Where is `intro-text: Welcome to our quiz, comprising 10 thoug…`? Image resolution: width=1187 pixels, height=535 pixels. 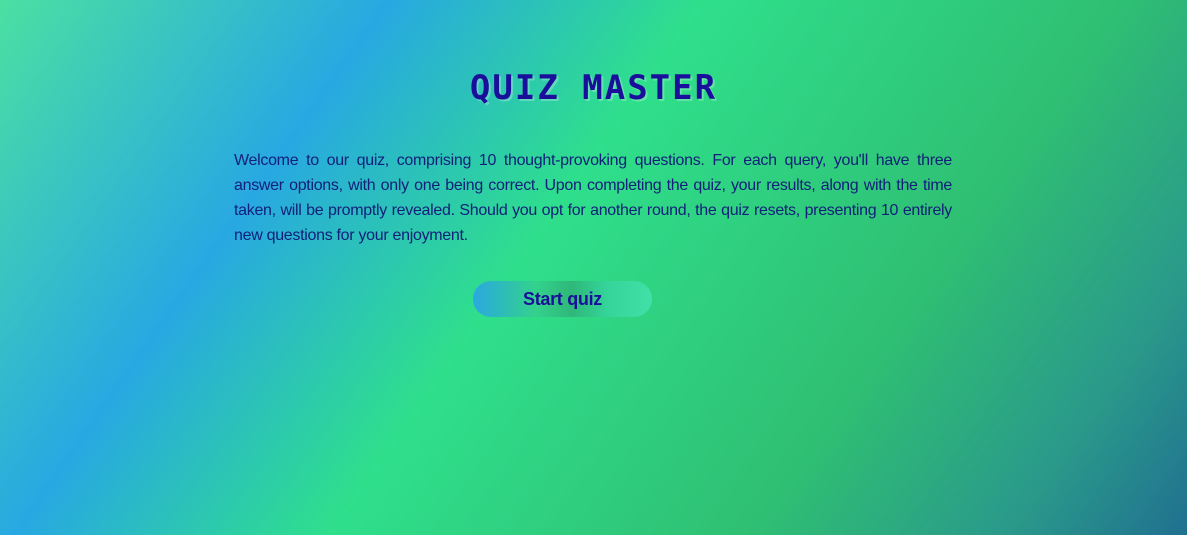
intro-text: Welcome to our quiz, comprising 10 thoug… is located at coordinates (593, 198).